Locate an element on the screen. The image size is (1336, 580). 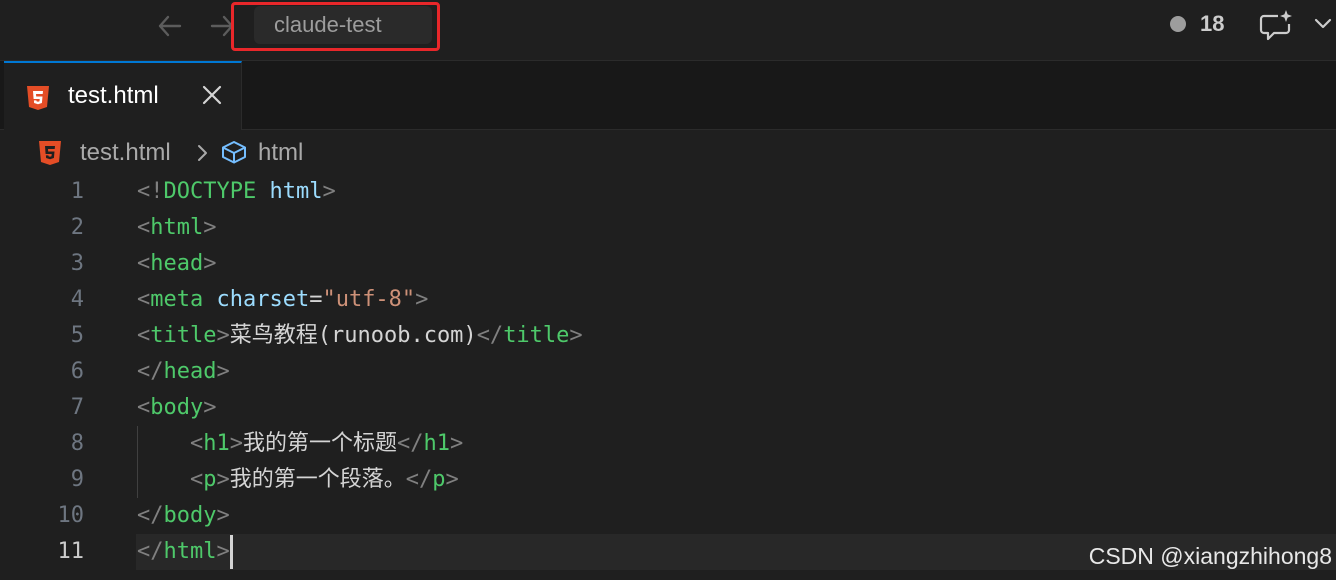
title-bar: claude-test 18 is located at coordinates (668, 30).